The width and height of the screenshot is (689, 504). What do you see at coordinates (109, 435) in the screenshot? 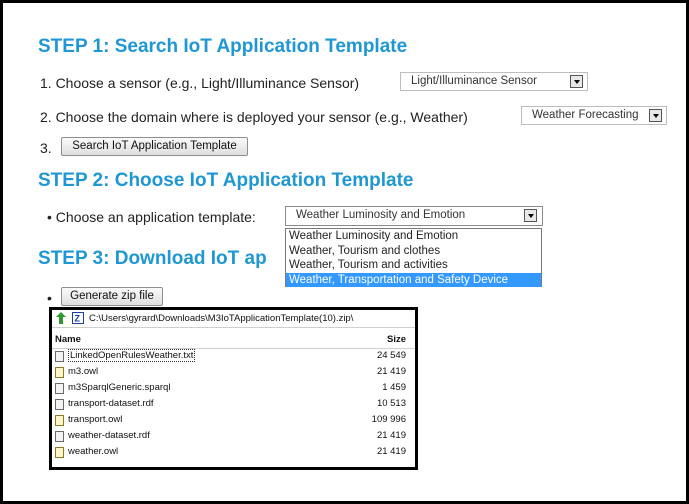
I see `file-name: weather-dataset.rdf` at bounding box center [109, 435].